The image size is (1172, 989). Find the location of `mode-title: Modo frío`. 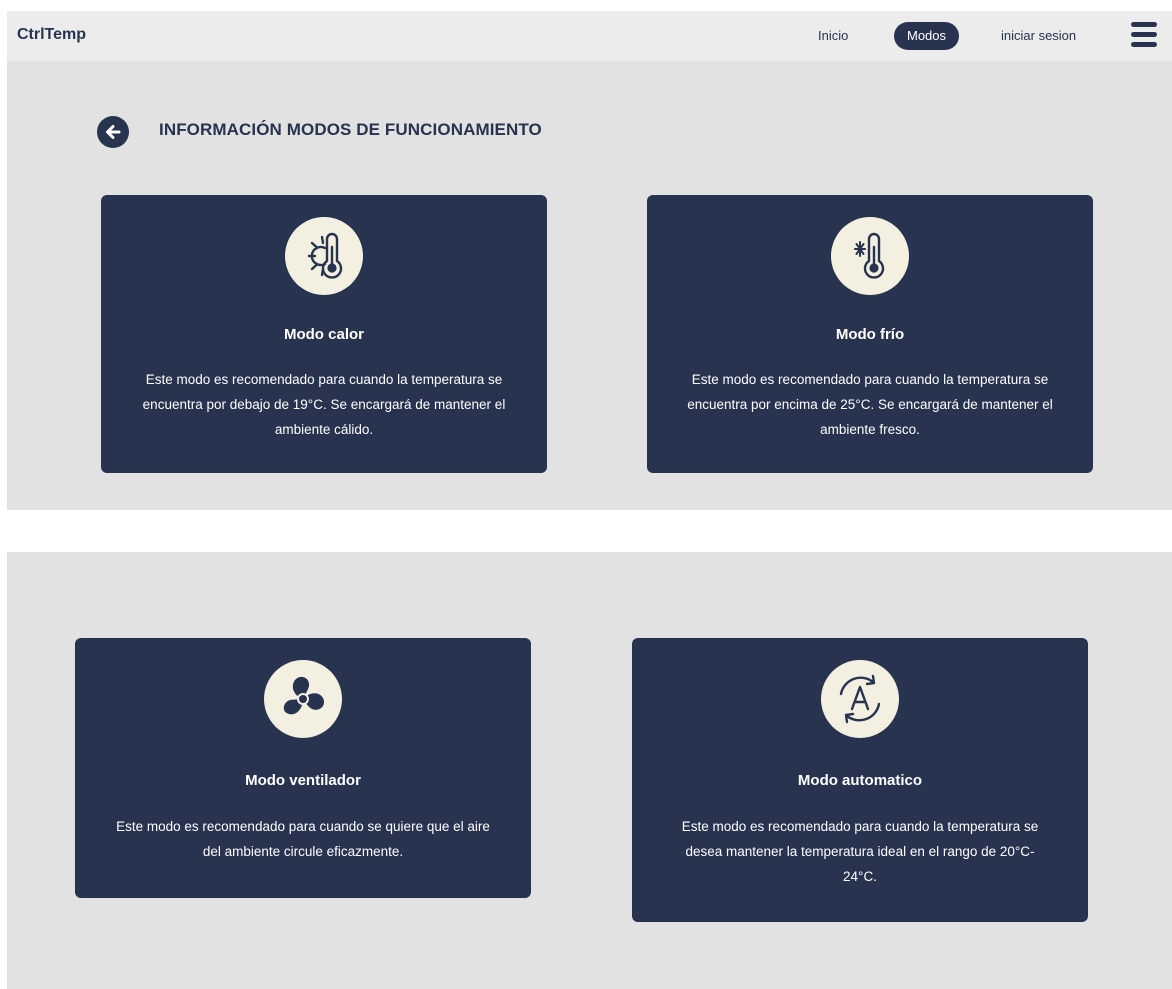

mode-title: Modo frío is located at coordinates (870, 334).